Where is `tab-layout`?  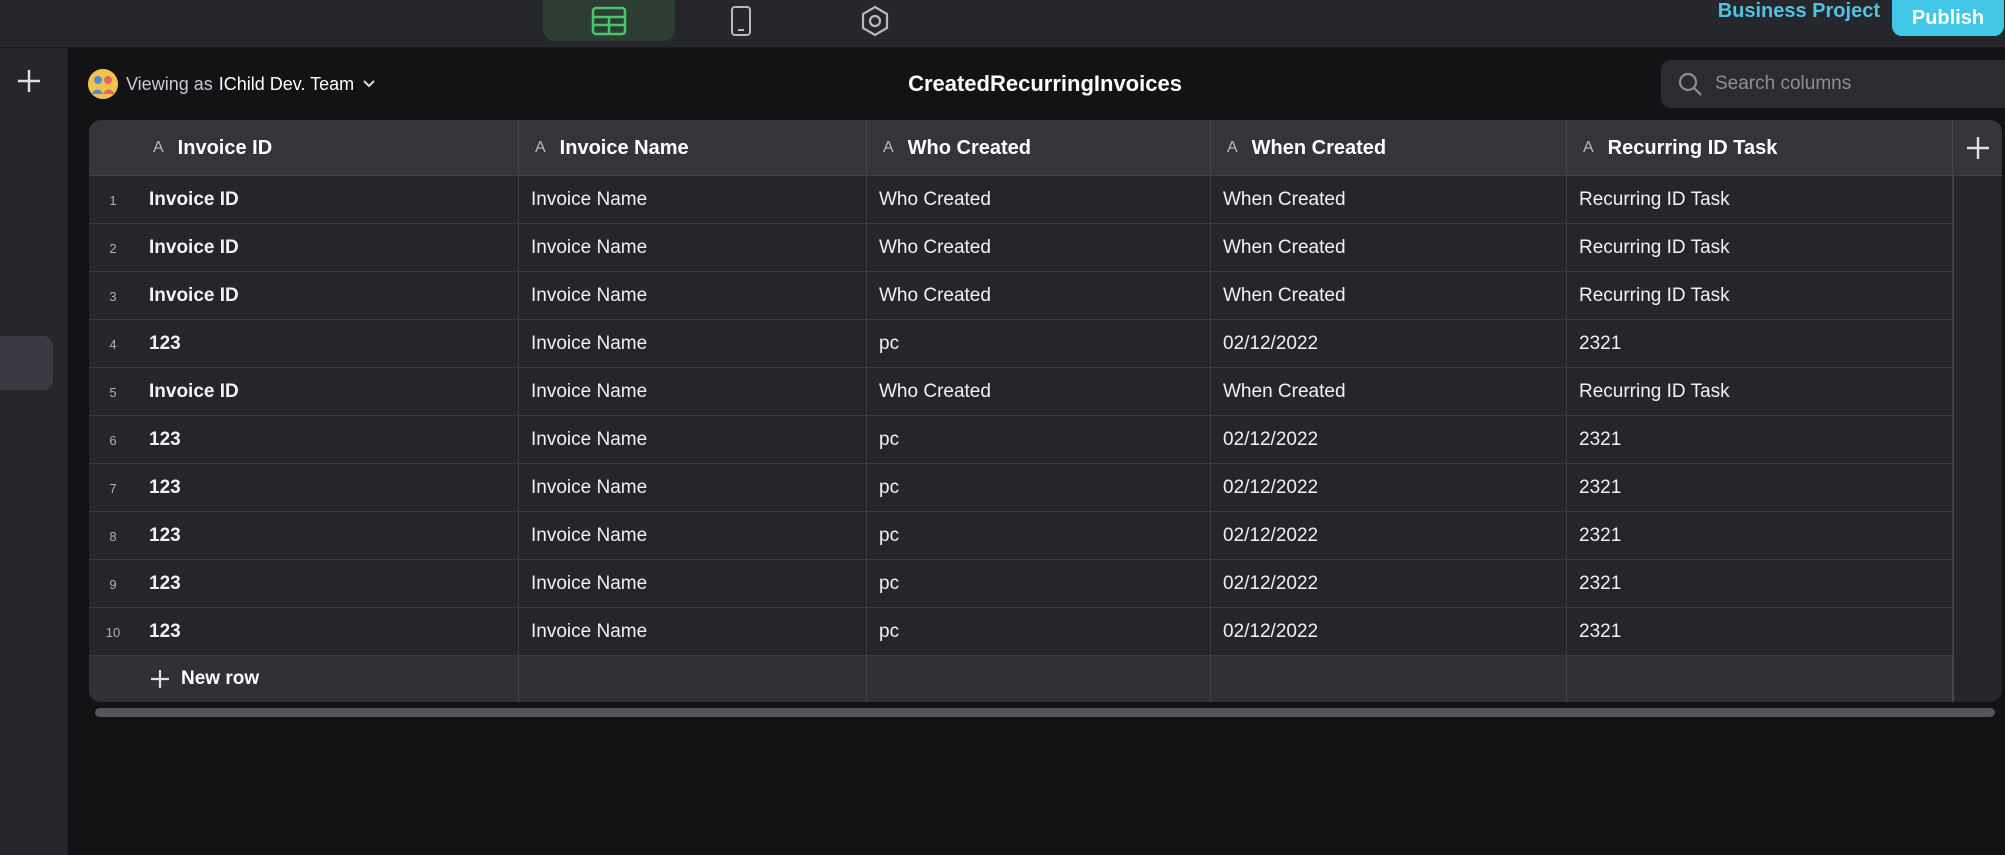 tab-layout is located at coordinates (741, 20).